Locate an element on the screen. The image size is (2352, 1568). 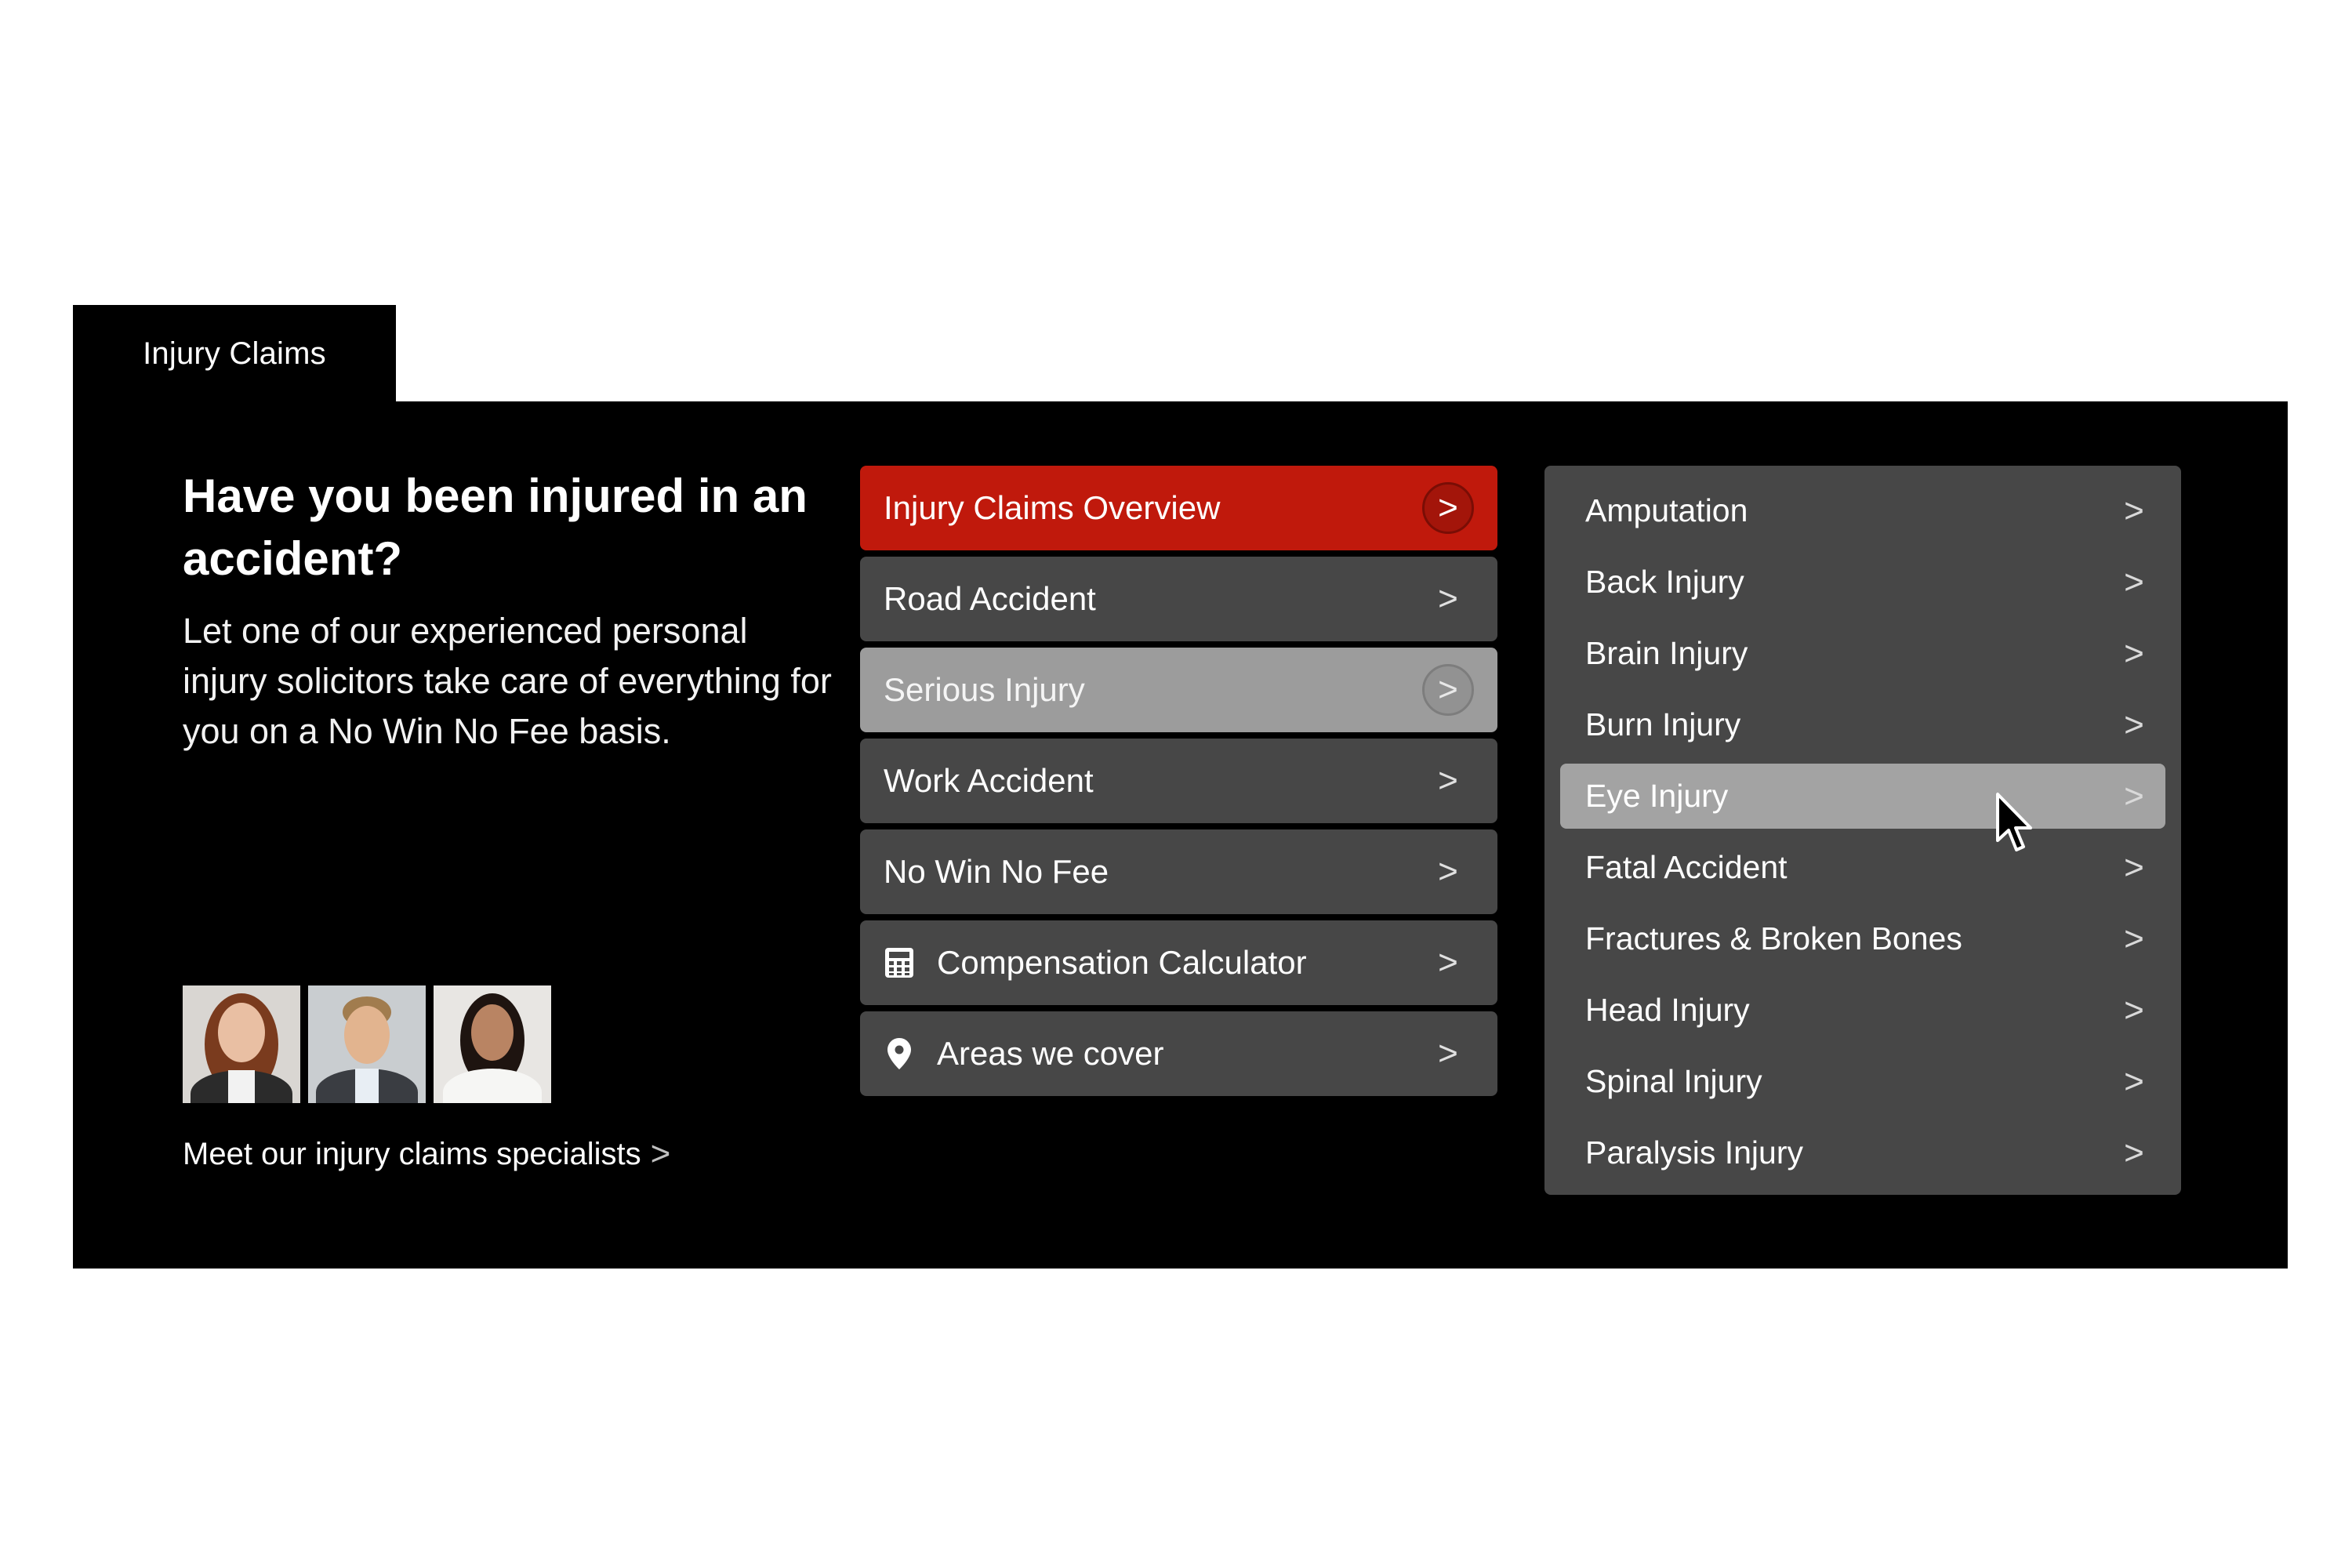
submenu-item-burn-injury: Burn Injury > is located at coordinates (1863, 724).